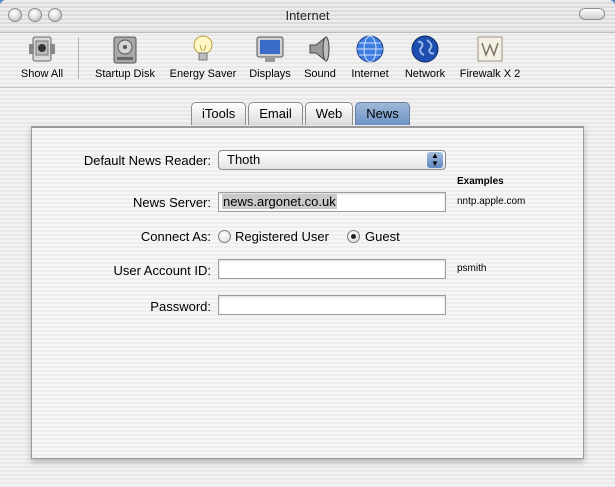 The height and width of the screenshot is (487, 615). I want to click on hard-disk-icon, so click(125, 49).